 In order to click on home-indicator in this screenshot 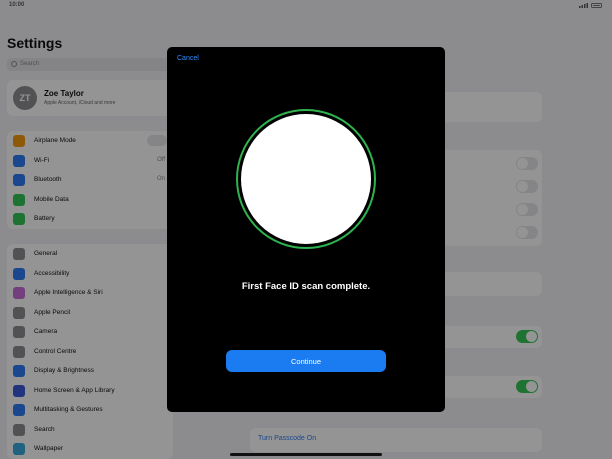, I will do `click(306, 454)`.